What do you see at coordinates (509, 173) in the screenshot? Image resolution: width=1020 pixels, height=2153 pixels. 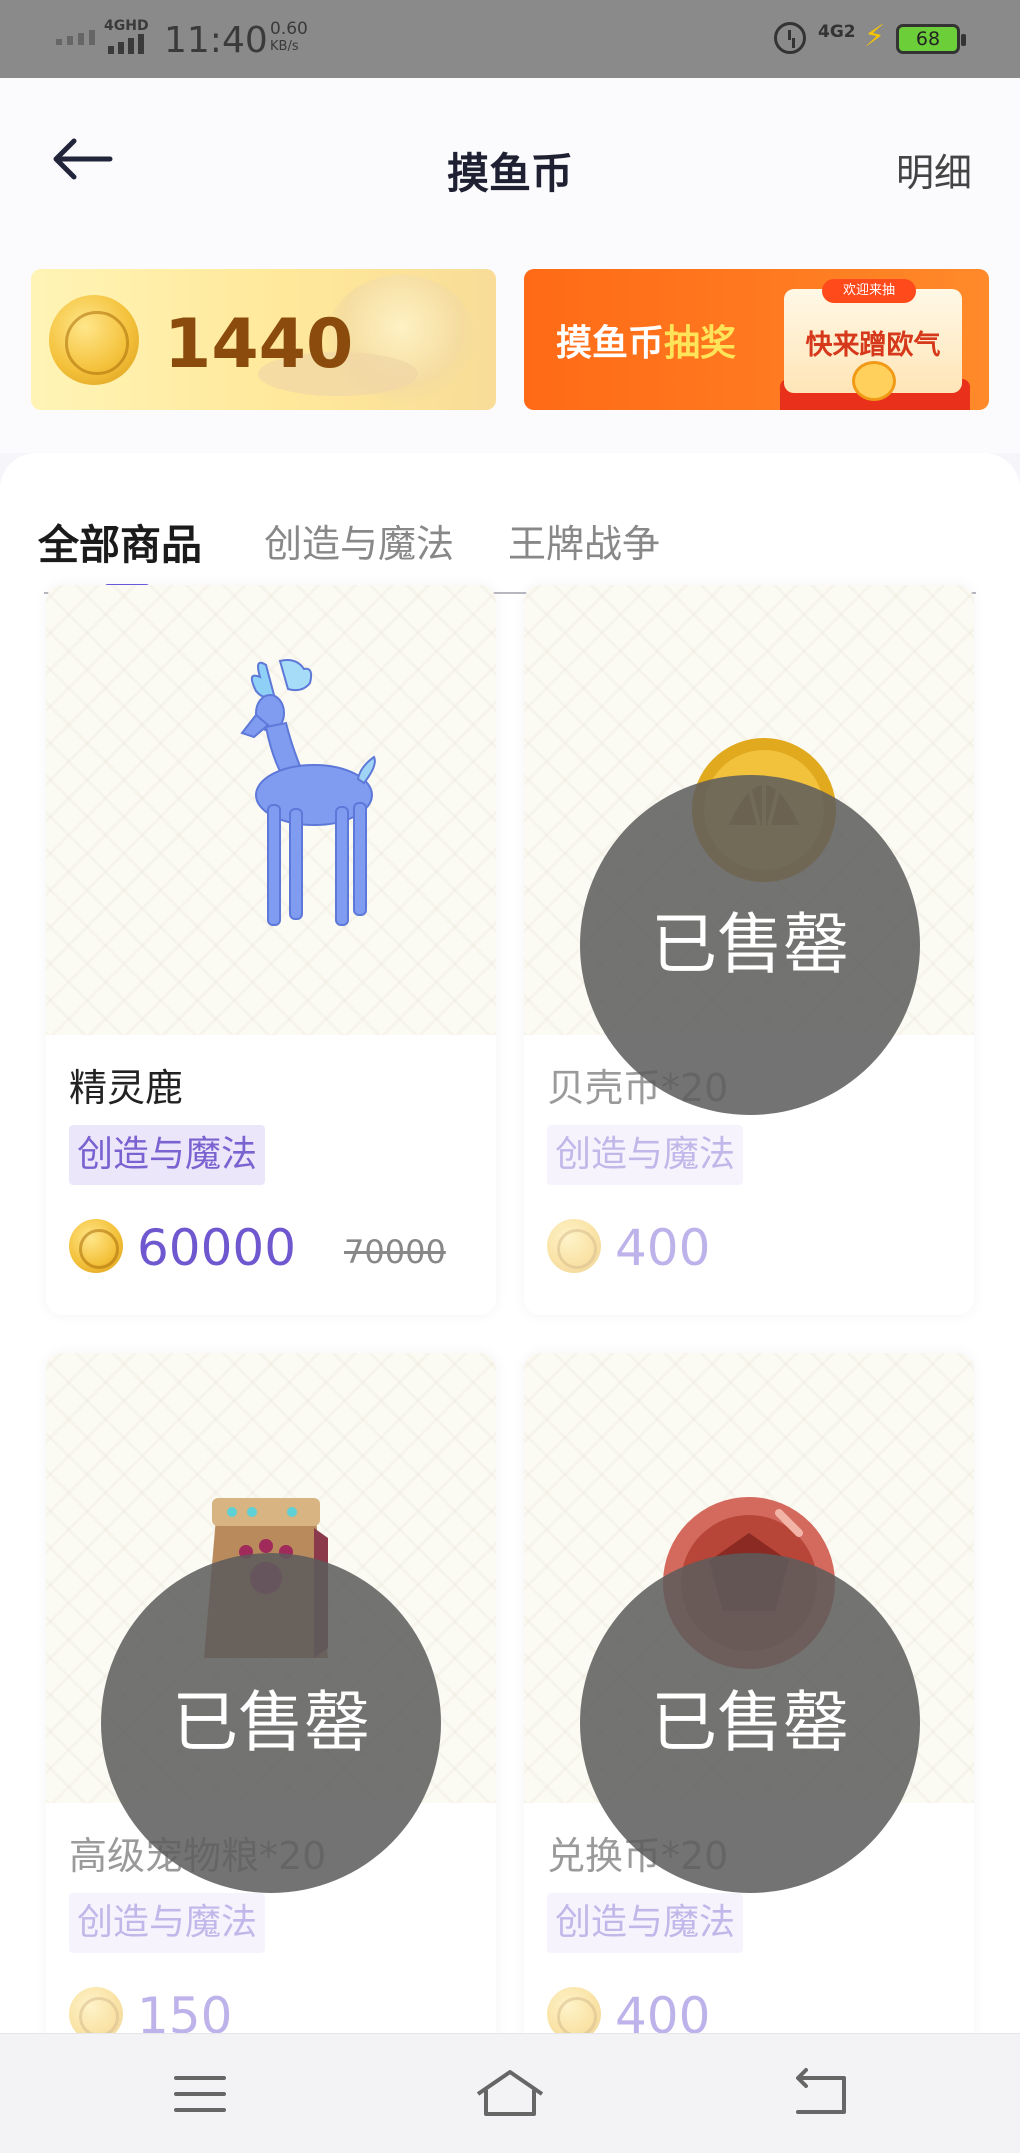 I see `page-title: 摸鱼币` at bounding box center [509, 173].